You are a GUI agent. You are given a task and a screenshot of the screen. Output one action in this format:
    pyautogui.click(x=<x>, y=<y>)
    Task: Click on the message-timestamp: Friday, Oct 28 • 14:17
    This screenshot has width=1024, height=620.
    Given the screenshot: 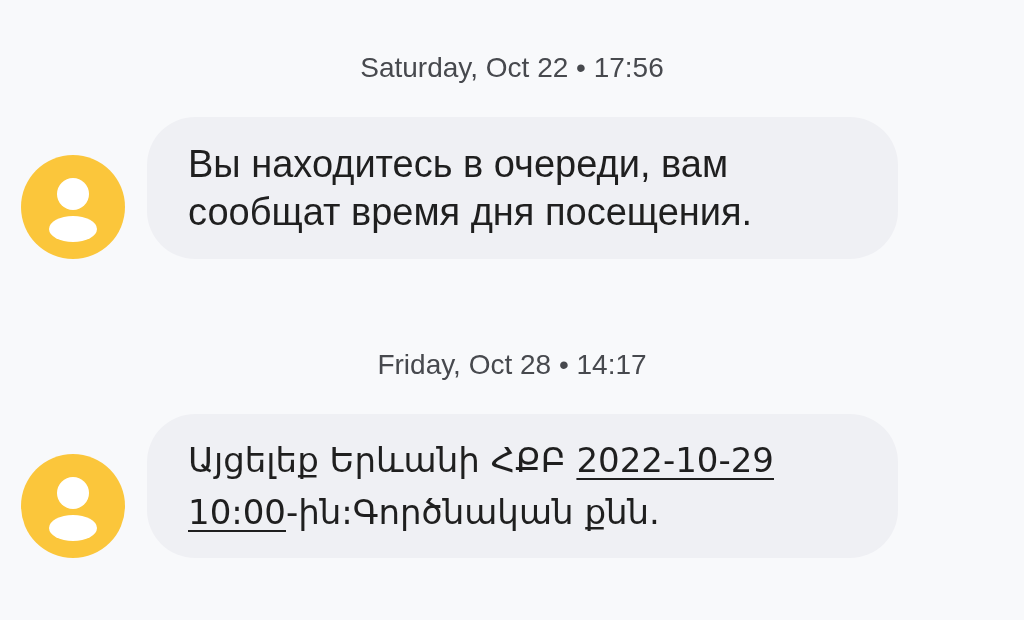 What is the action you would take?
    pyautogui.click(x=512, y=365)
    